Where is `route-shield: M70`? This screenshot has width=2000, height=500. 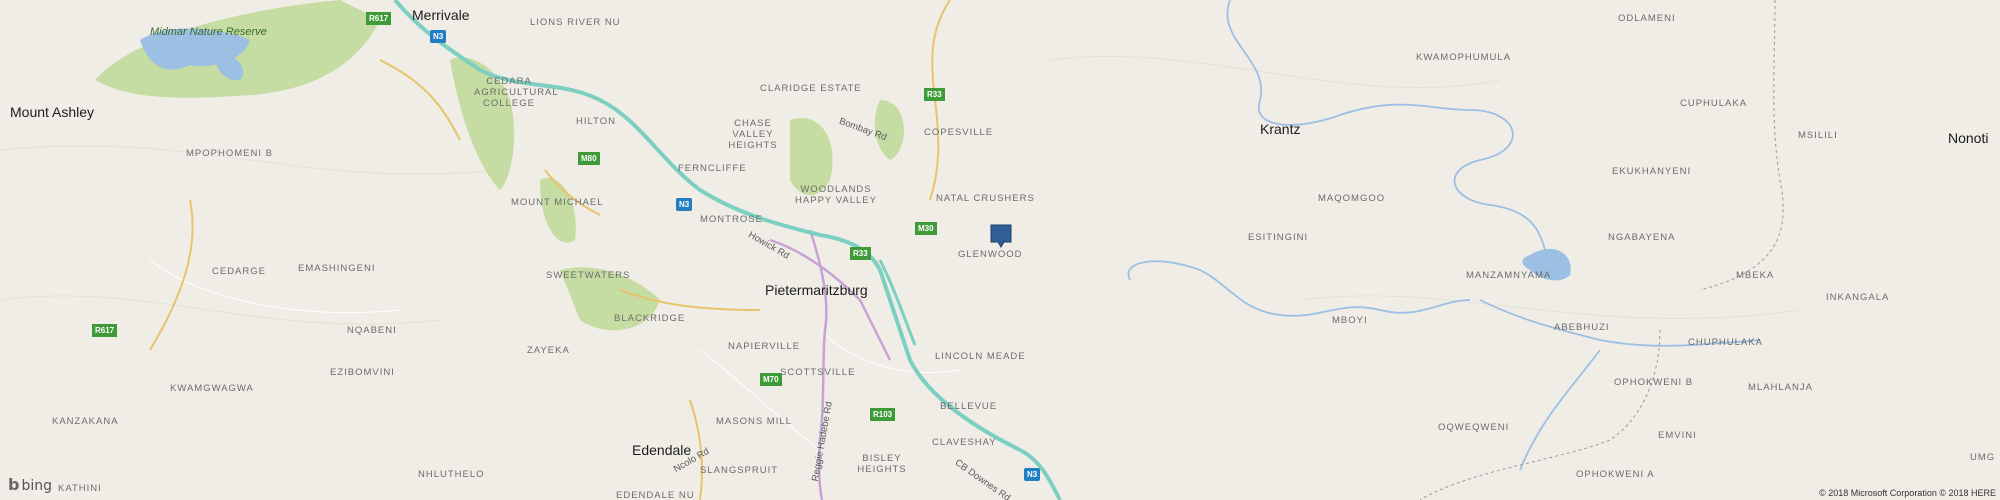 route-shield: M70 is located at coordinates (771, 379).